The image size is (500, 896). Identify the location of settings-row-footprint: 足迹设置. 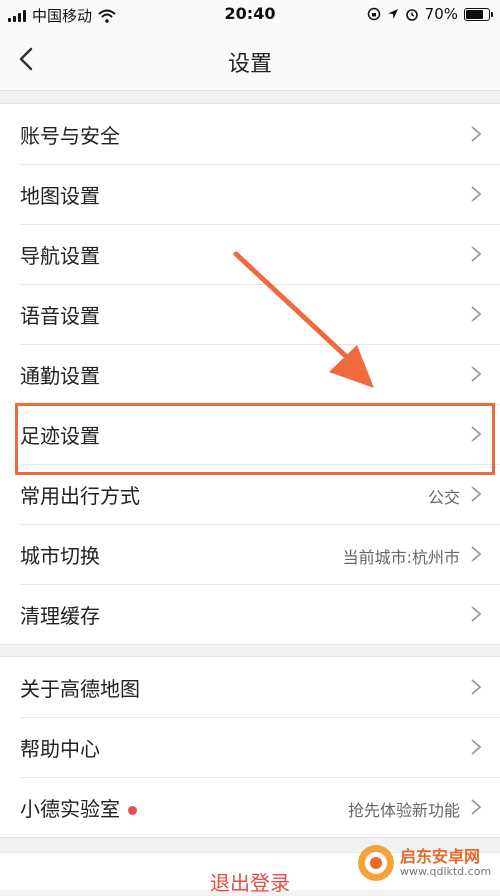
(250, 434).